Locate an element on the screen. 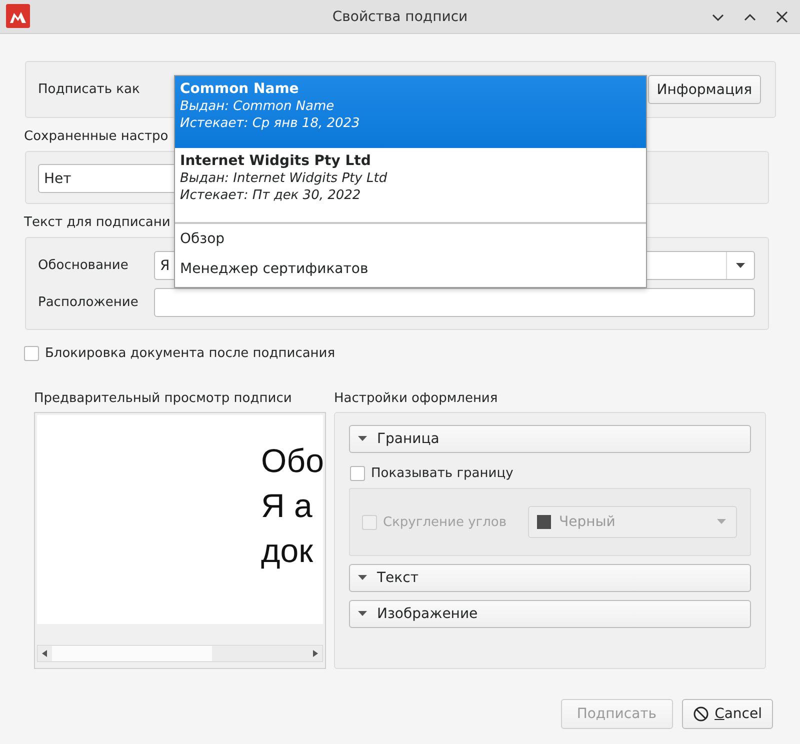 Image resolution: width=800 pixels, height=744 pixels. cancel-button: Cancel is located at coordinates (727, 714).